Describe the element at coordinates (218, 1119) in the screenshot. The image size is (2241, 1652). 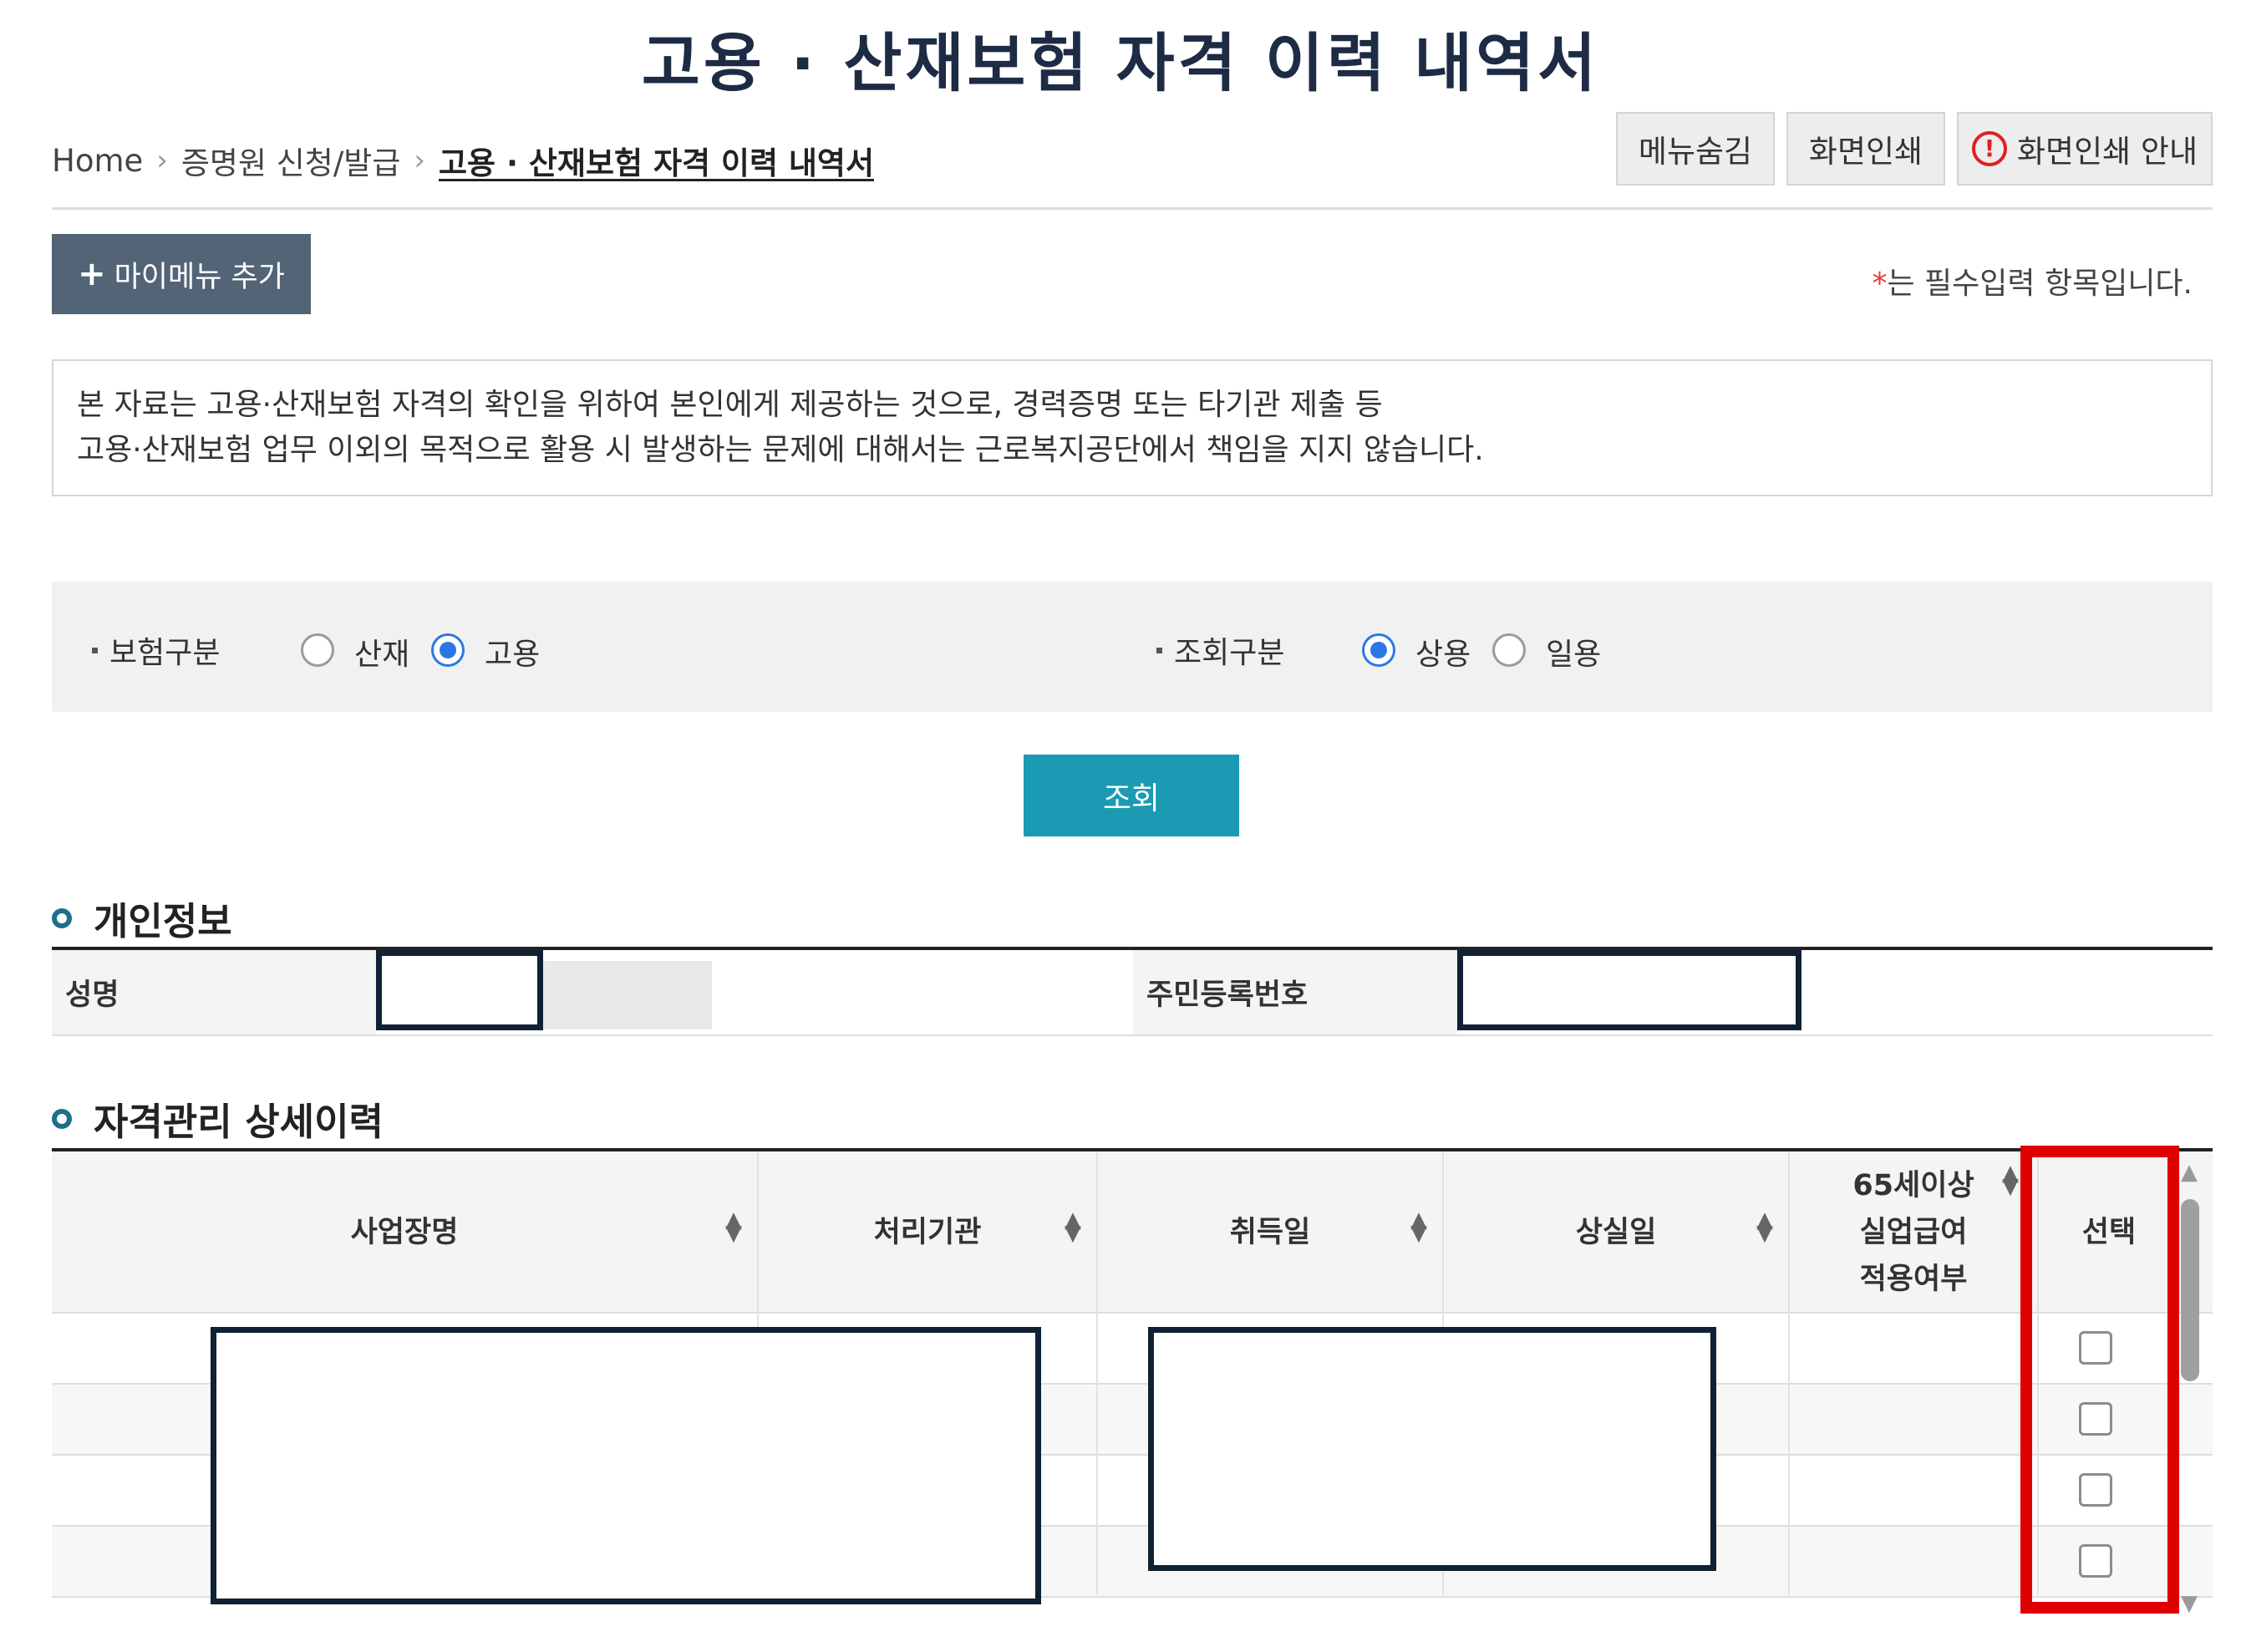
I see `history-title: 자격관리 상세이력` at that location.